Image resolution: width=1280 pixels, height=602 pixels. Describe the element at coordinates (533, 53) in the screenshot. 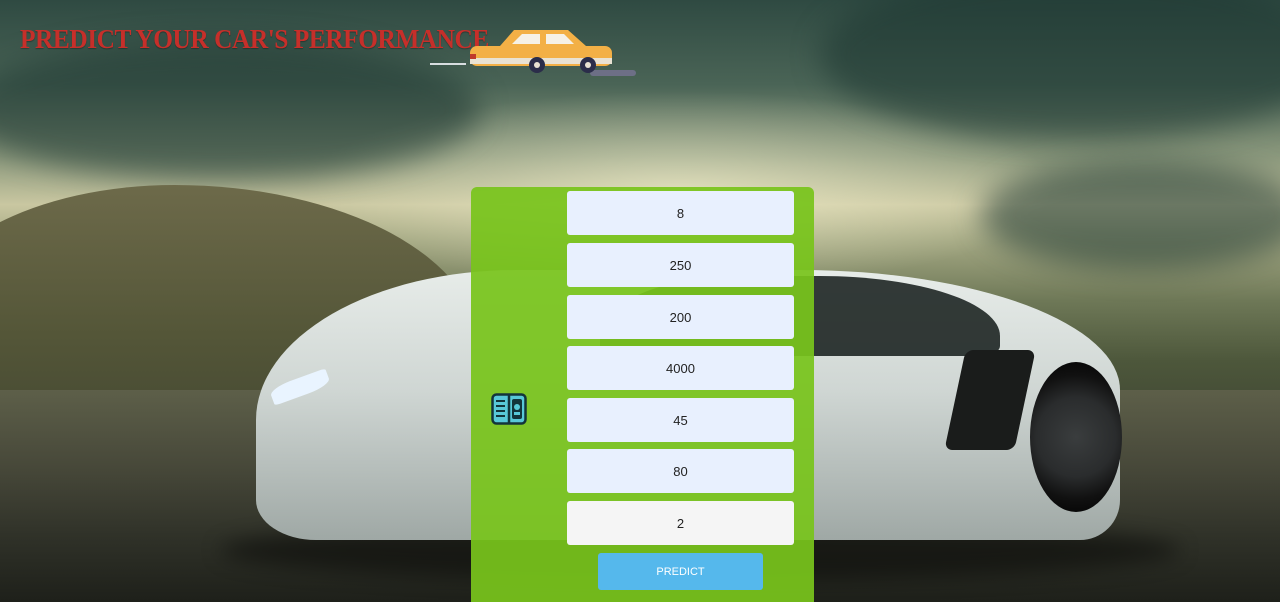

I see `car-logo-icon` at that location.